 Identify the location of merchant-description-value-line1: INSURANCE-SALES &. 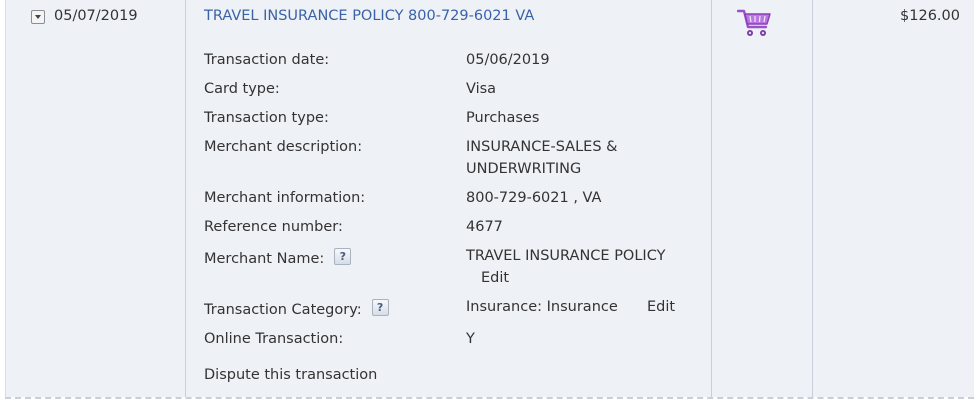
(542, 147).